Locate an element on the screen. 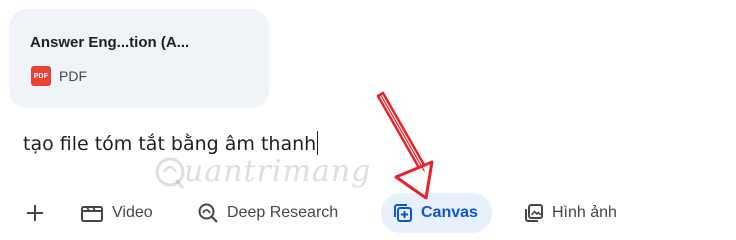  text-caret is located at coordinates (318, 143).